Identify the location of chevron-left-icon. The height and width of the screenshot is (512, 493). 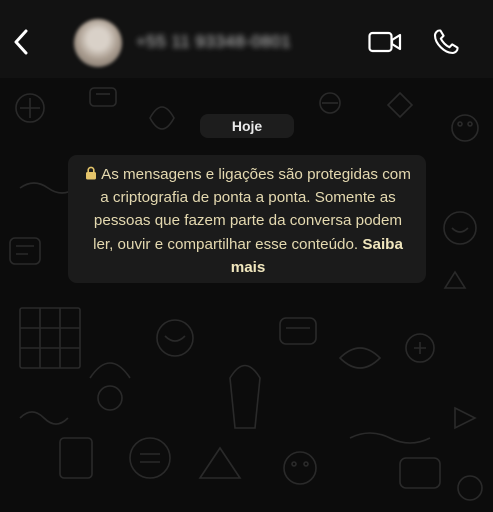
(21, 42).